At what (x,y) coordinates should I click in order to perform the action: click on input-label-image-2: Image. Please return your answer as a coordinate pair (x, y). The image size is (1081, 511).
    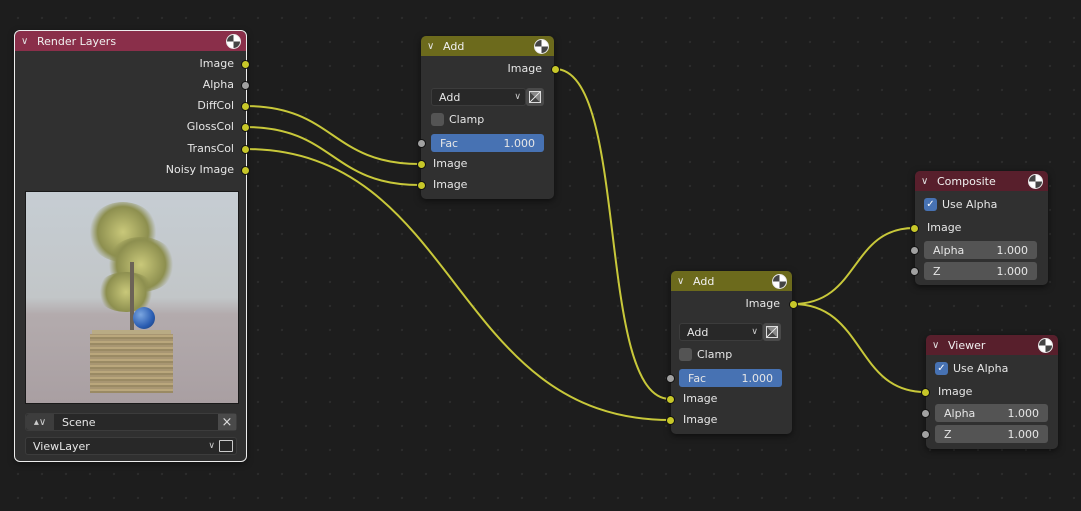
    Looking at the image, I should click on (700, 419).